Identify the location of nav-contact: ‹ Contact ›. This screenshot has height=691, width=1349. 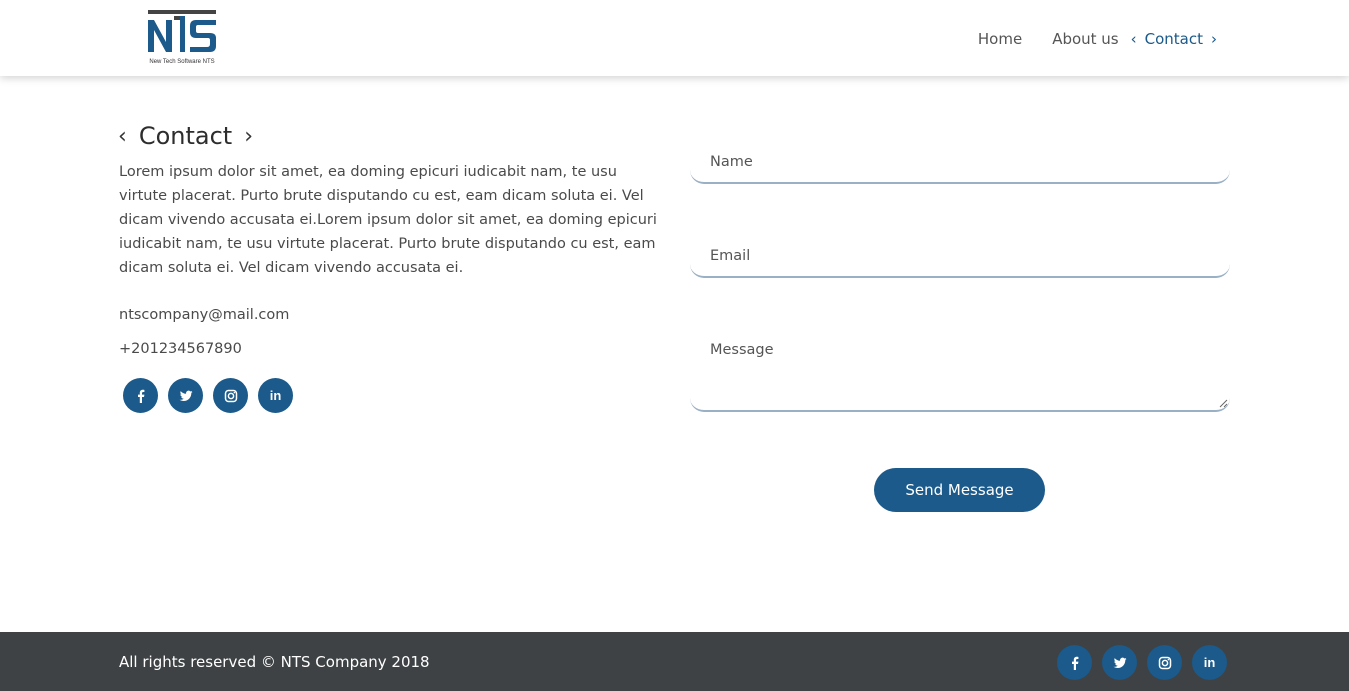
(1174, 39).